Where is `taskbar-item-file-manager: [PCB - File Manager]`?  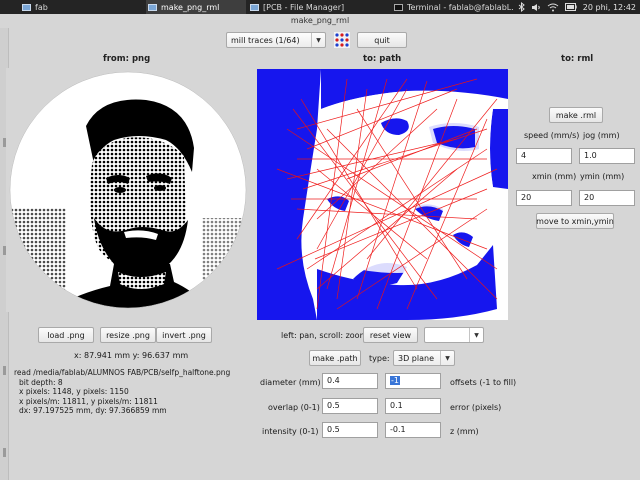
taskbar-item-file-manager: [PCB - File Manager] is located at coordinates (318, 7).